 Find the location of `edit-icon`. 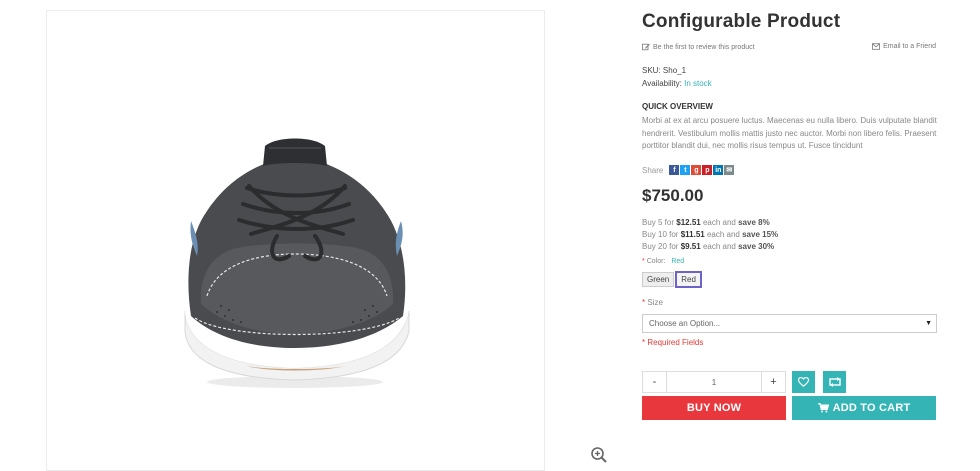

edit-icon is located at coordinates (646, 47).